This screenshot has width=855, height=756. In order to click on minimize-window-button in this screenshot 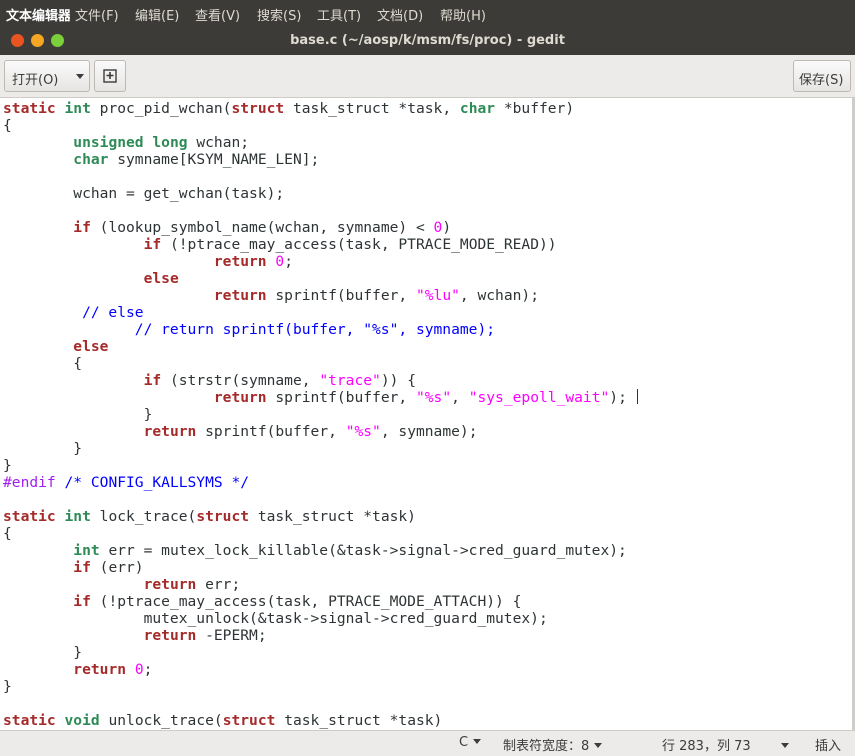, I will do `click(37, 40)`.